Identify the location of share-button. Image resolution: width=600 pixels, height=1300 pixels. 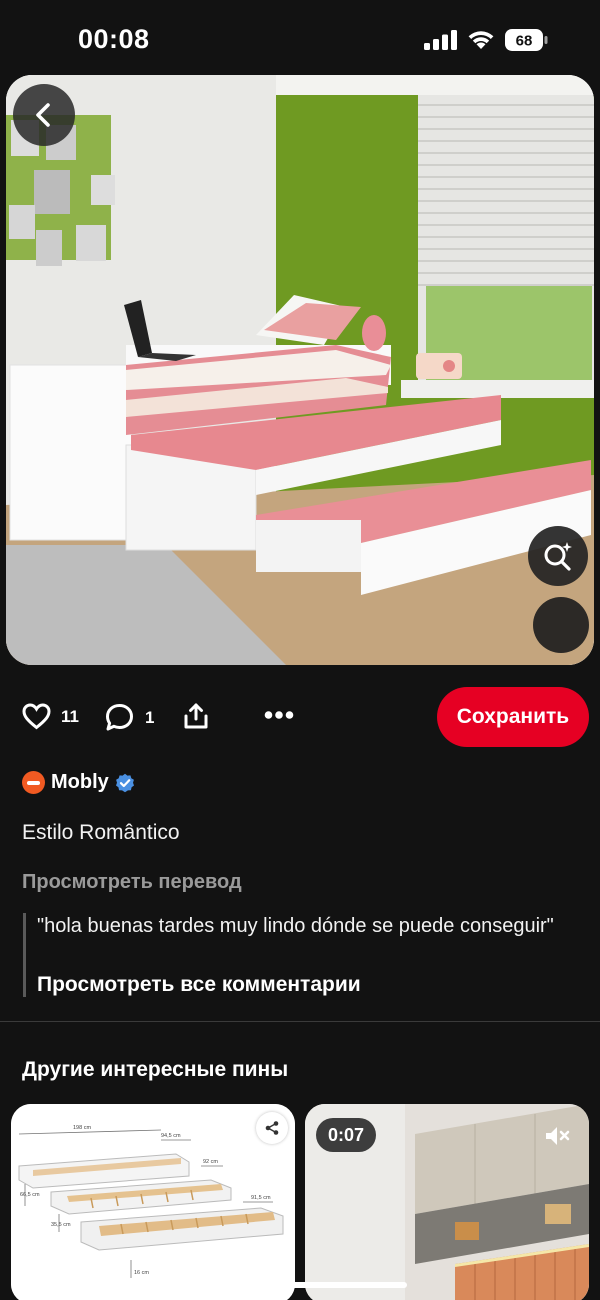
(196, 716).